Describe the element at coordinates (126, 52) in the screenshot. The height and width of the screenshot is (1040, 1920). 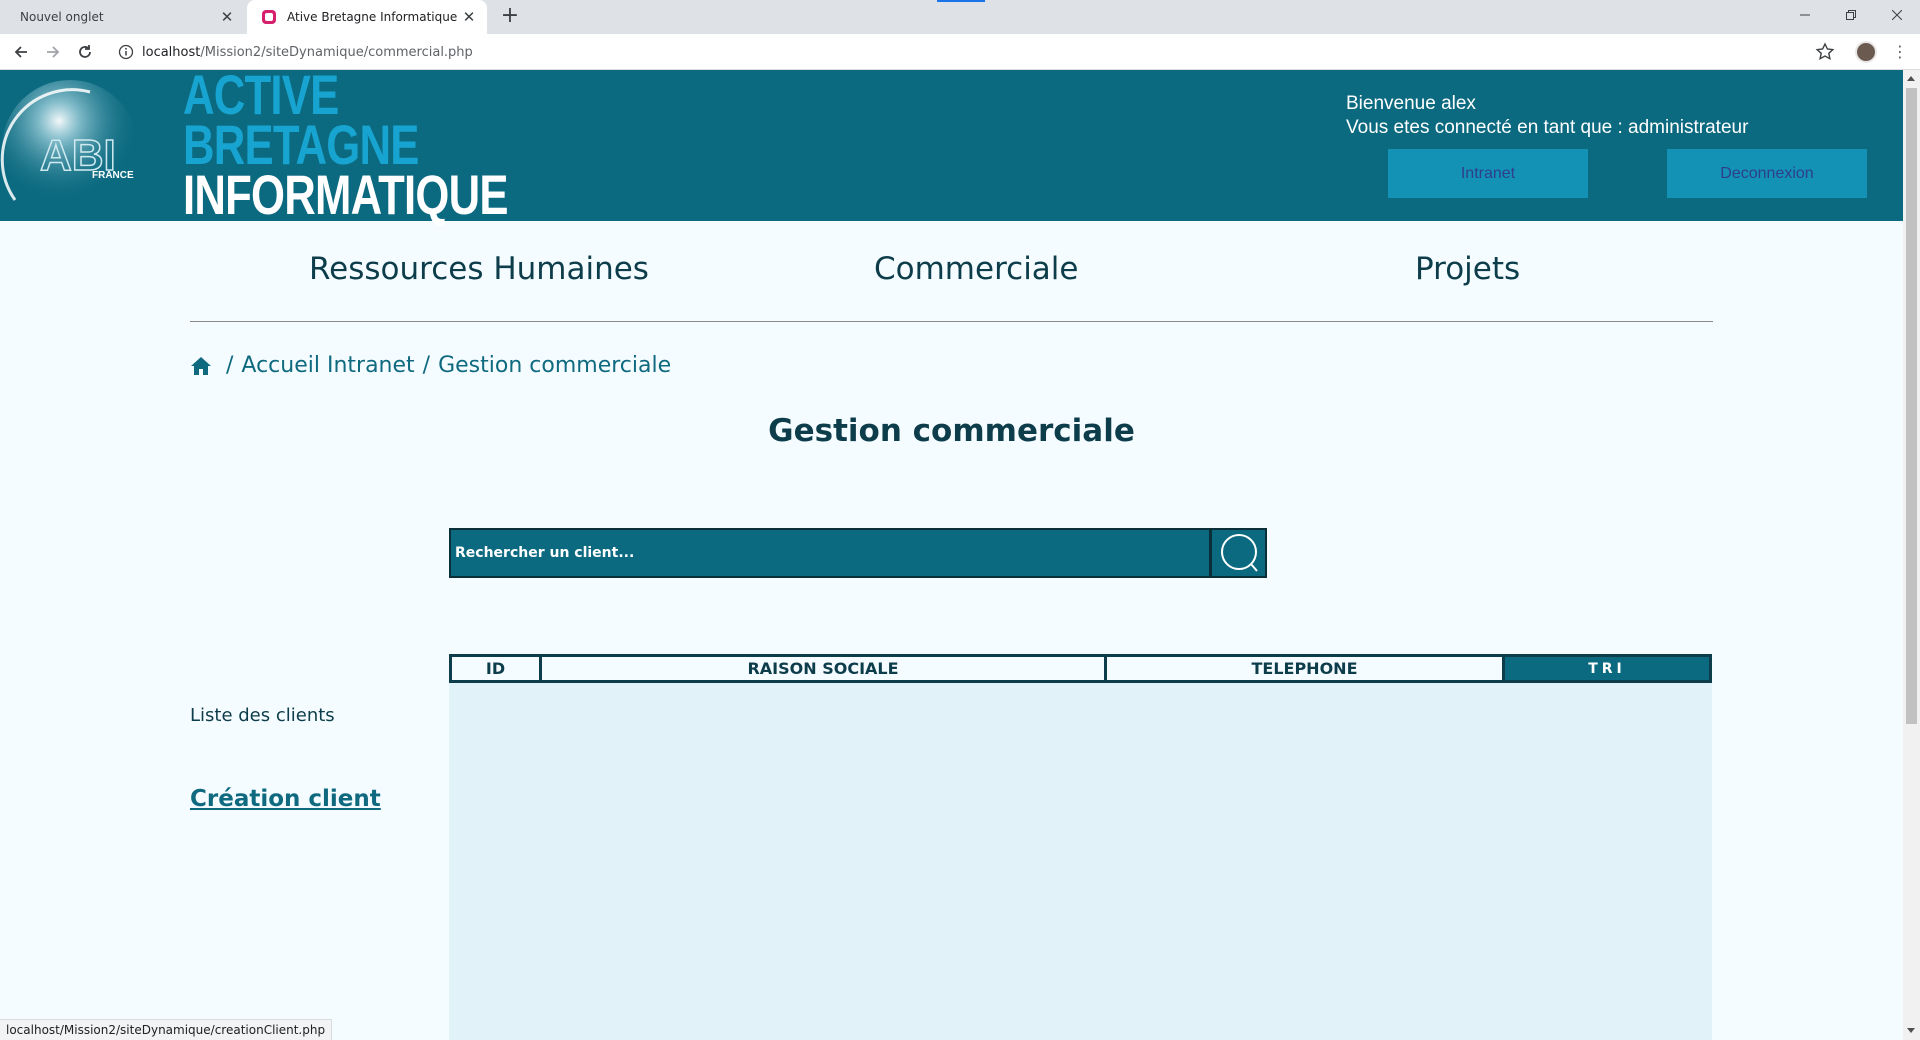
I see `info-icon` at that location.